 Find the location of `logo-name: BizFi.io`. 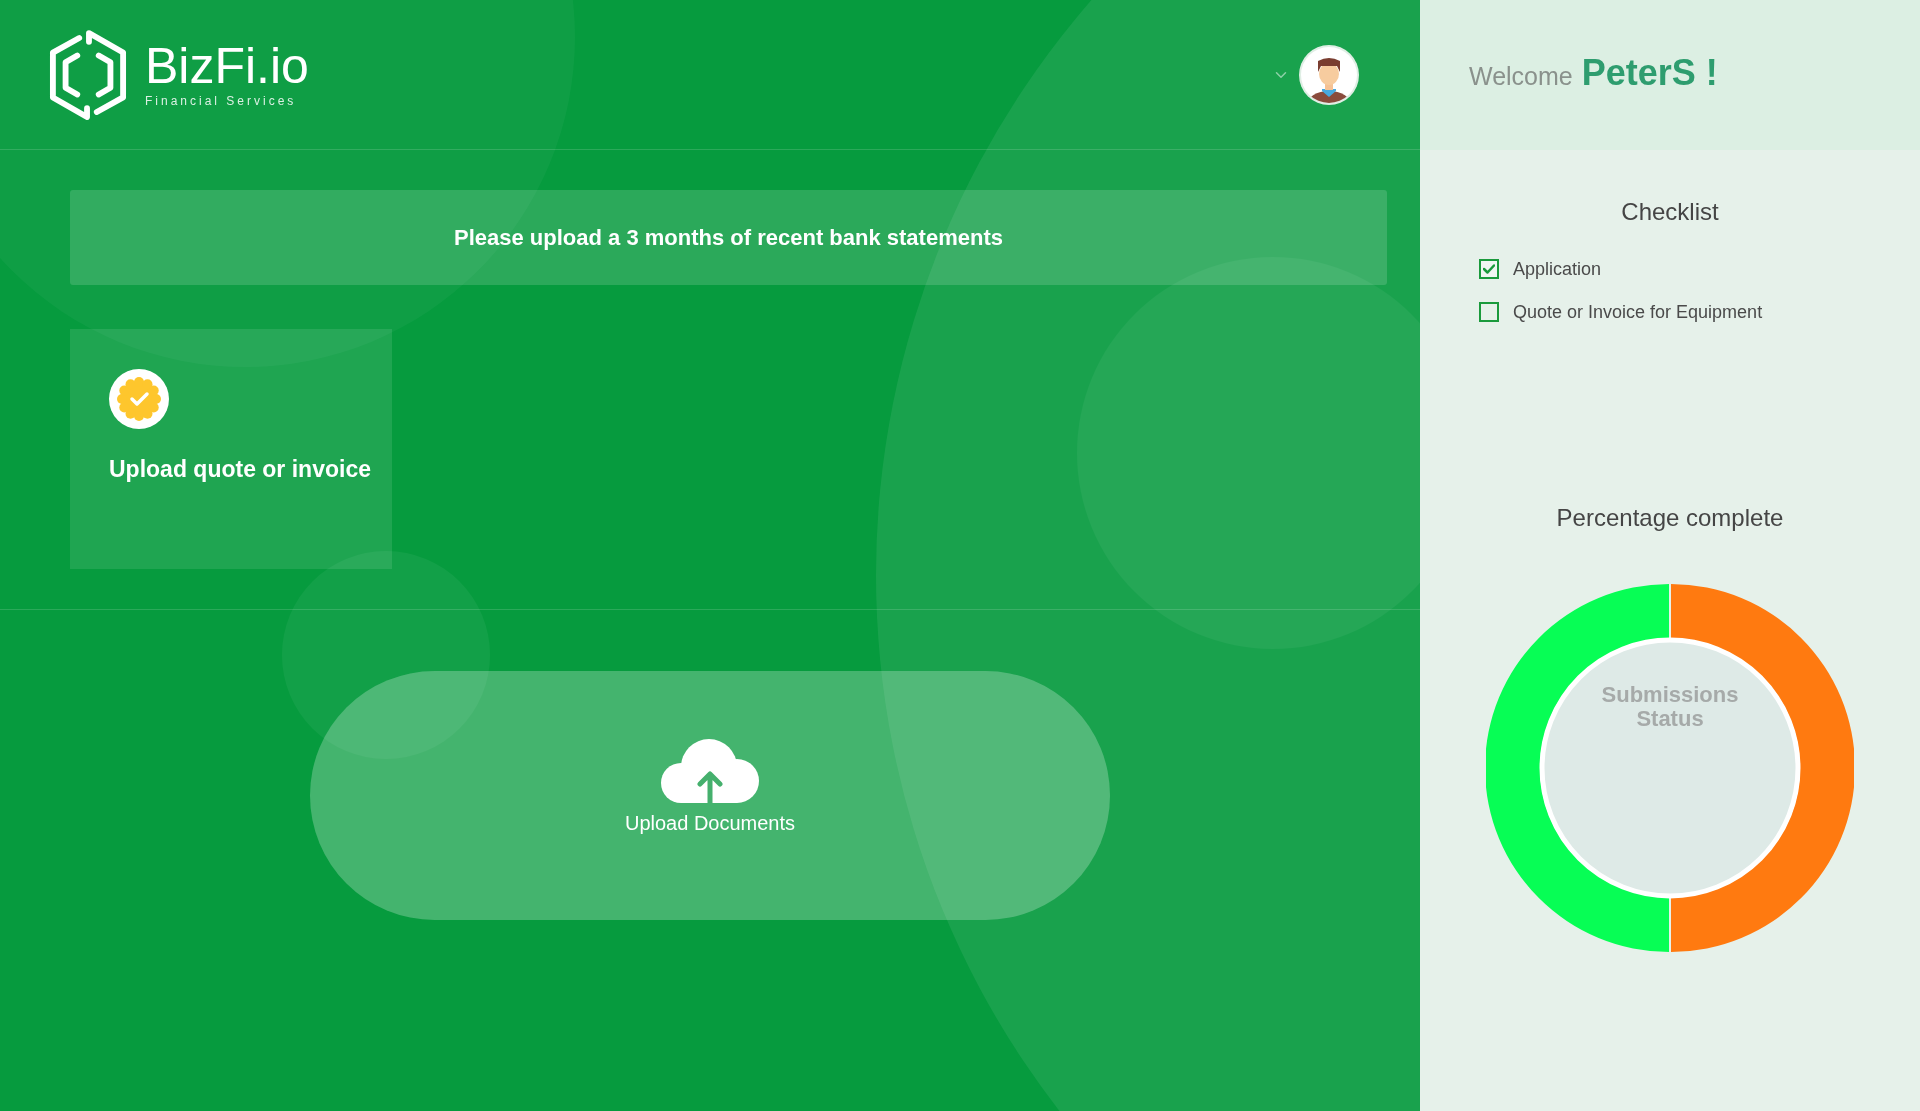

logo-name: BizFi.io is located at coordinates (227, 66).